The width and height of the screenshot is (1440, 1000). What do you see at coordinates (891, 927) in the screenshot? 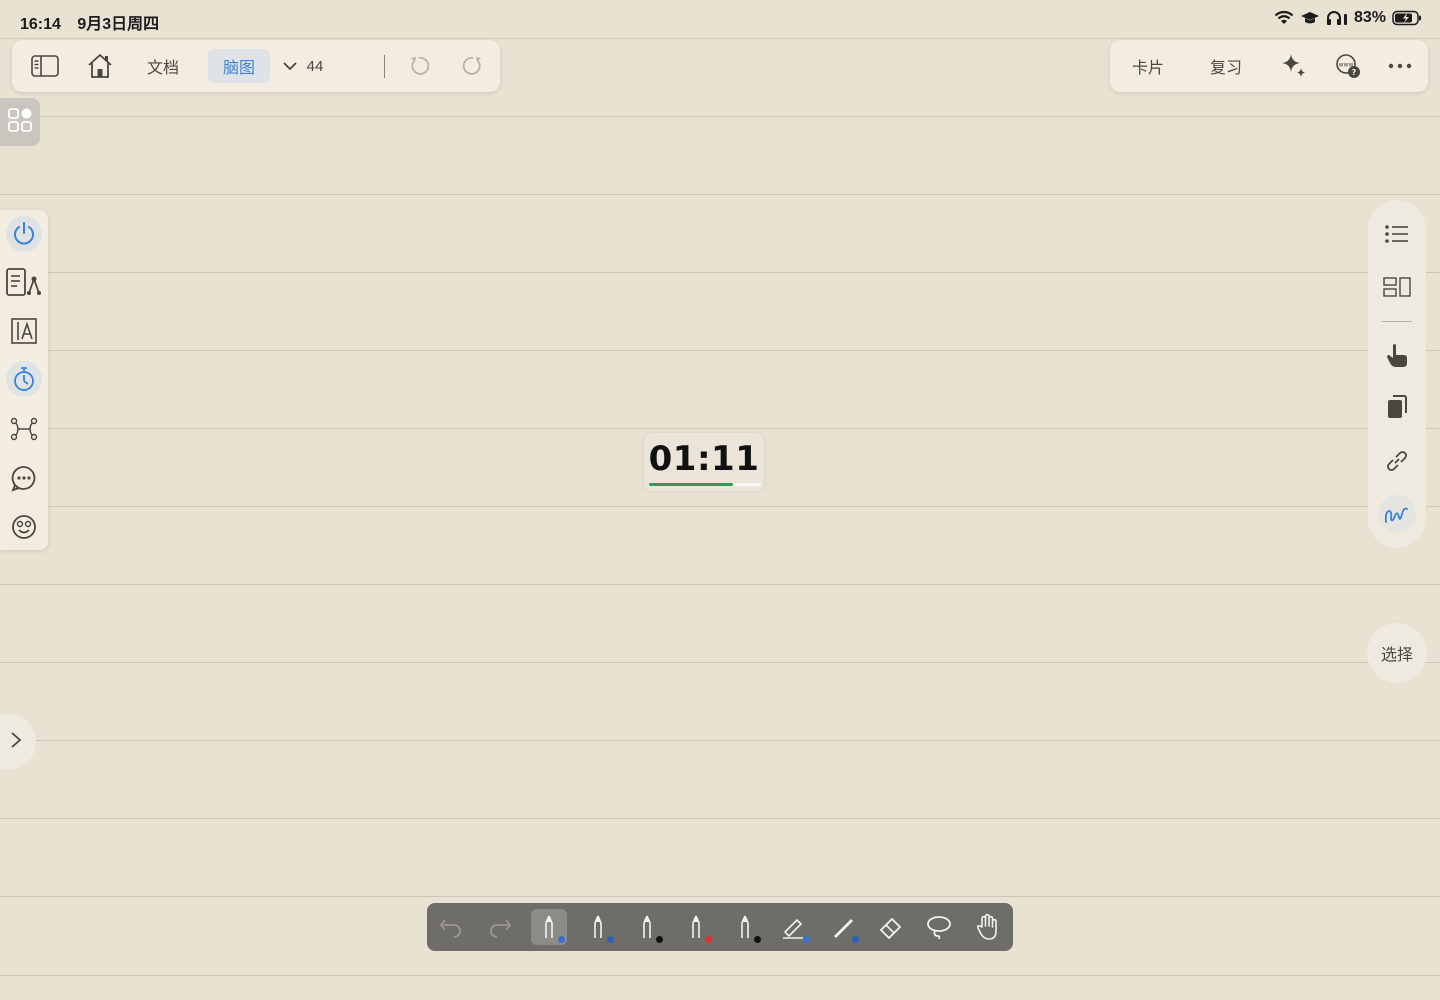
I see `eraser-icon` at bounding box center [891, 927].